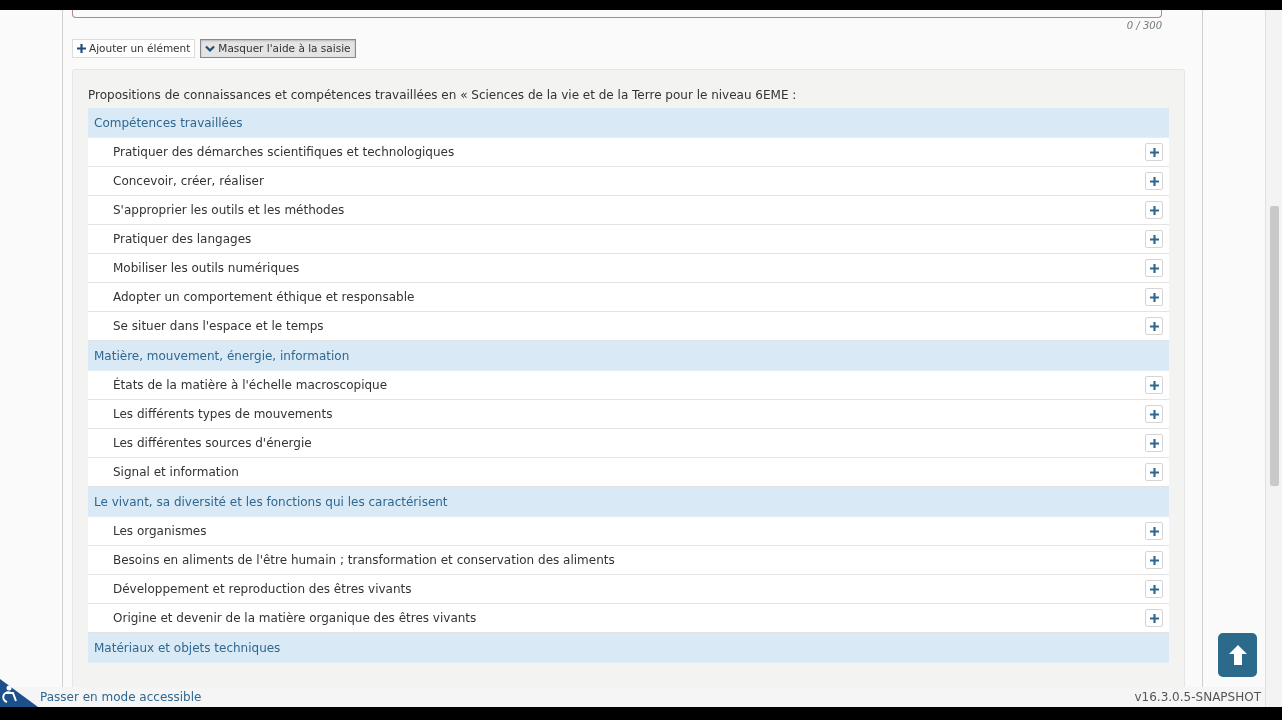 The image size is (1282, 720). What do you see at coordinates (160, 531) in the screenshot?
I see `competence-item: Les organismes` at bounding box center [160, 531].